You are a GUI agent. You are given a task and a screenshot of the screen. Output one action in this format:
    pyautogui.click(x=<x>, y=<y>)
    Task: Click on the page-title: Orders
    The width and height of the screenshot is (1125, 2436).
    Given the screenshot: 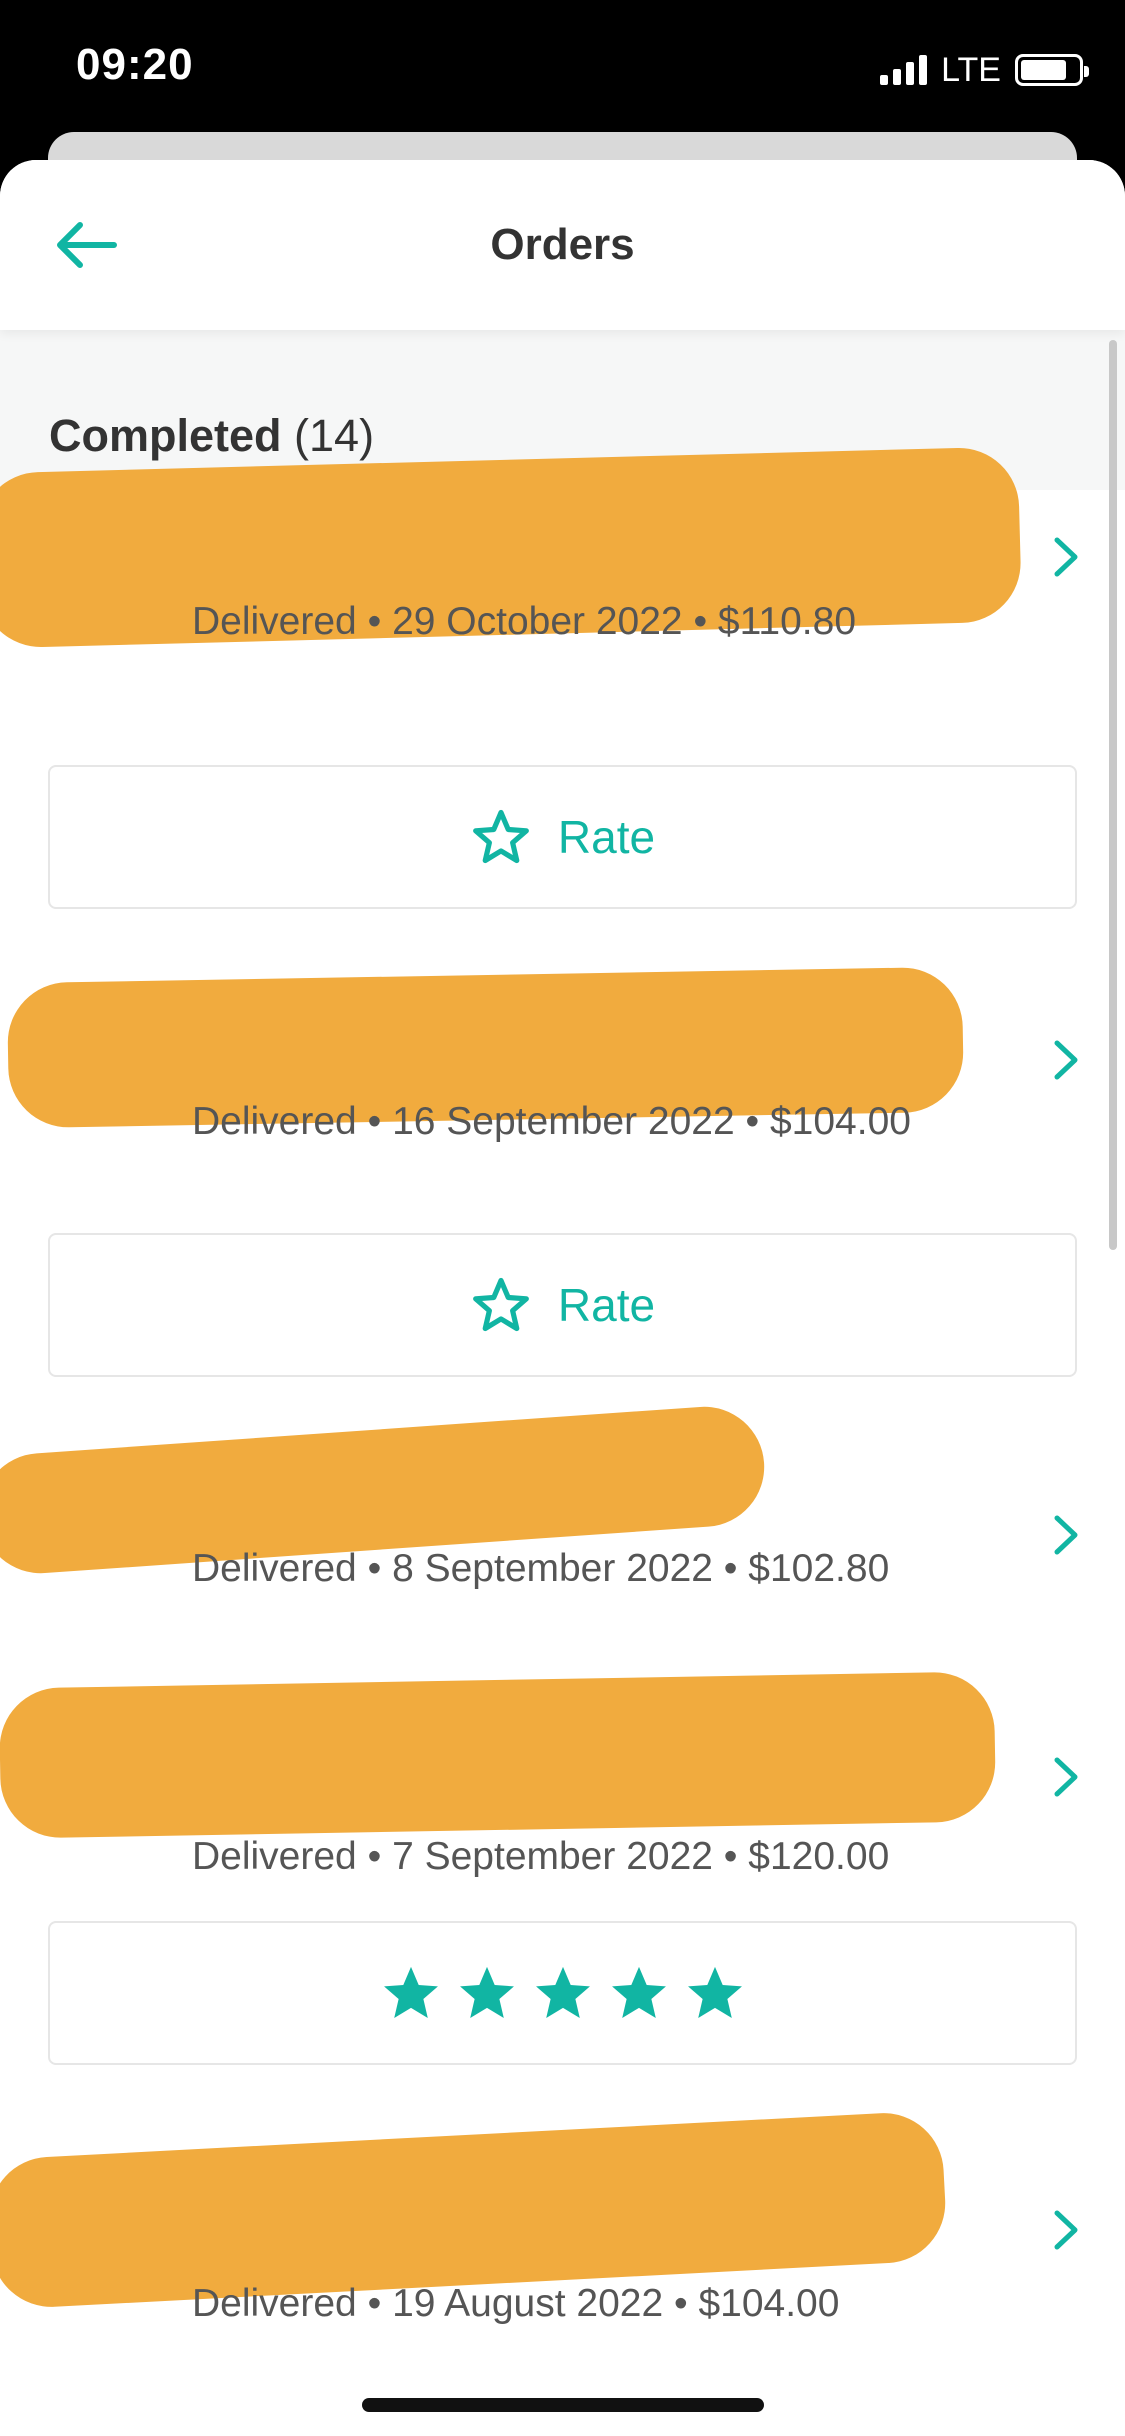 What is the action you would take?
    pyautogui.click(x=562, y=244)
    